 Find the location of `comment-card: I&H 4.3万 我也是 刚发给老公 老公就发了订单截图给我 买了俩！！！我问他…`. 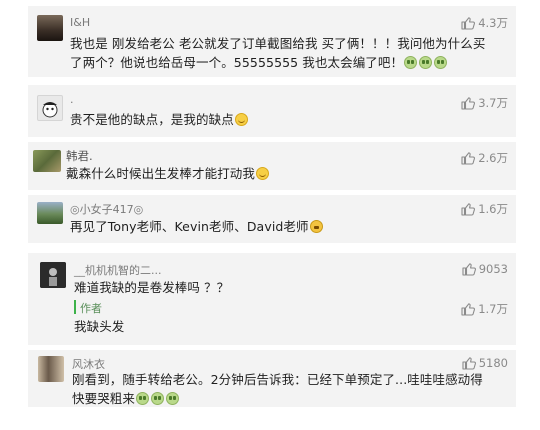

comment-card: I&H 4.3万 我也是 刚发给老公 老公就发了订单截图给我 买了俩！！！我问他… is located at coordinates (272, 41).